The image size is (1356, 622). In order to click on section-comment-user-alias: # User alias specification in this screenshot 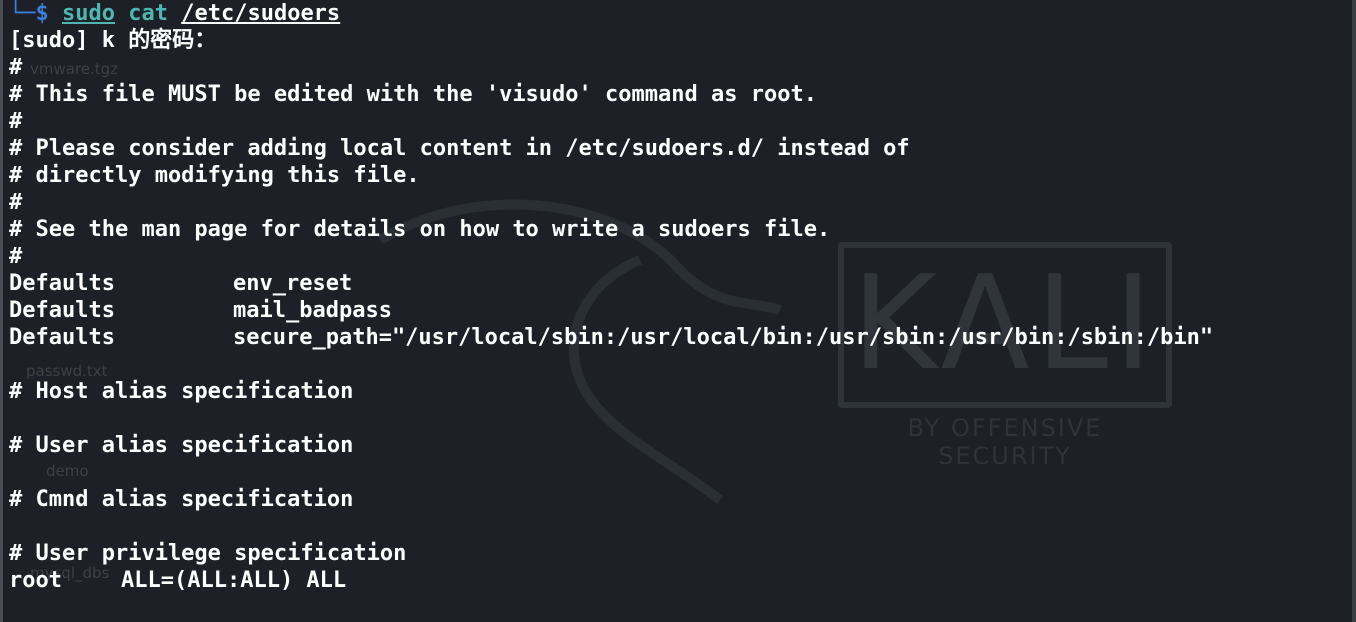, I will do `click(181, 445)`.